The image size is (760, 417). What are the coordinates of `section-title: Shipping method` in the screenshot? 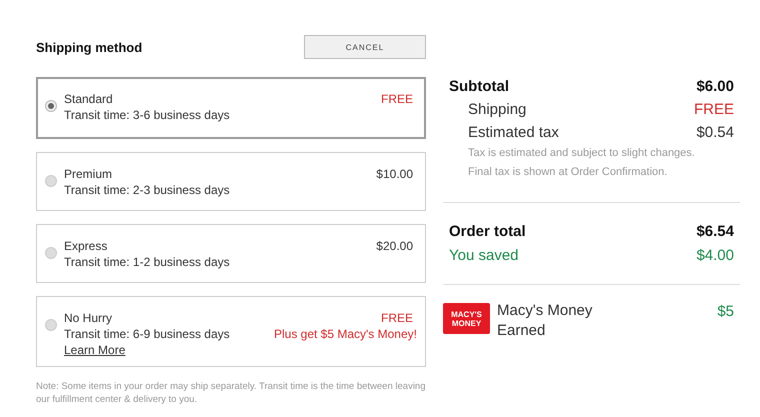 It's located at (89, 47).